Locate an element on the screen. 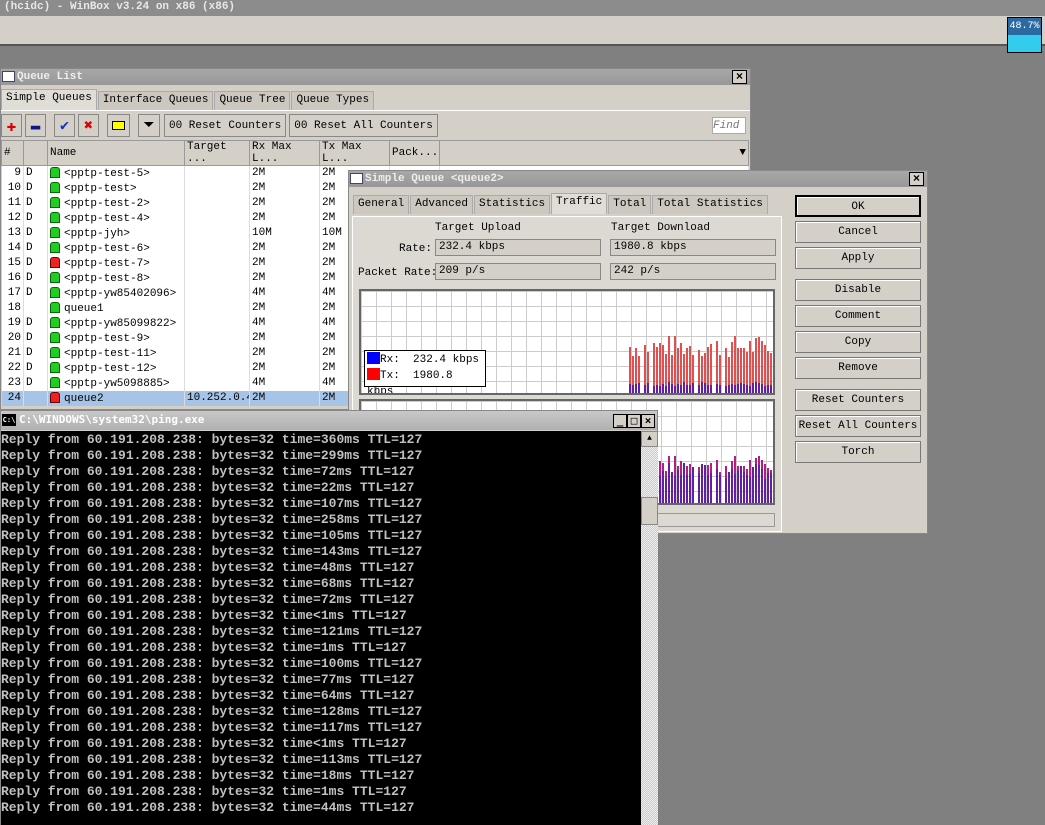 The image size is (1045, 825). tx-bar is located at coordinates (675, 364).